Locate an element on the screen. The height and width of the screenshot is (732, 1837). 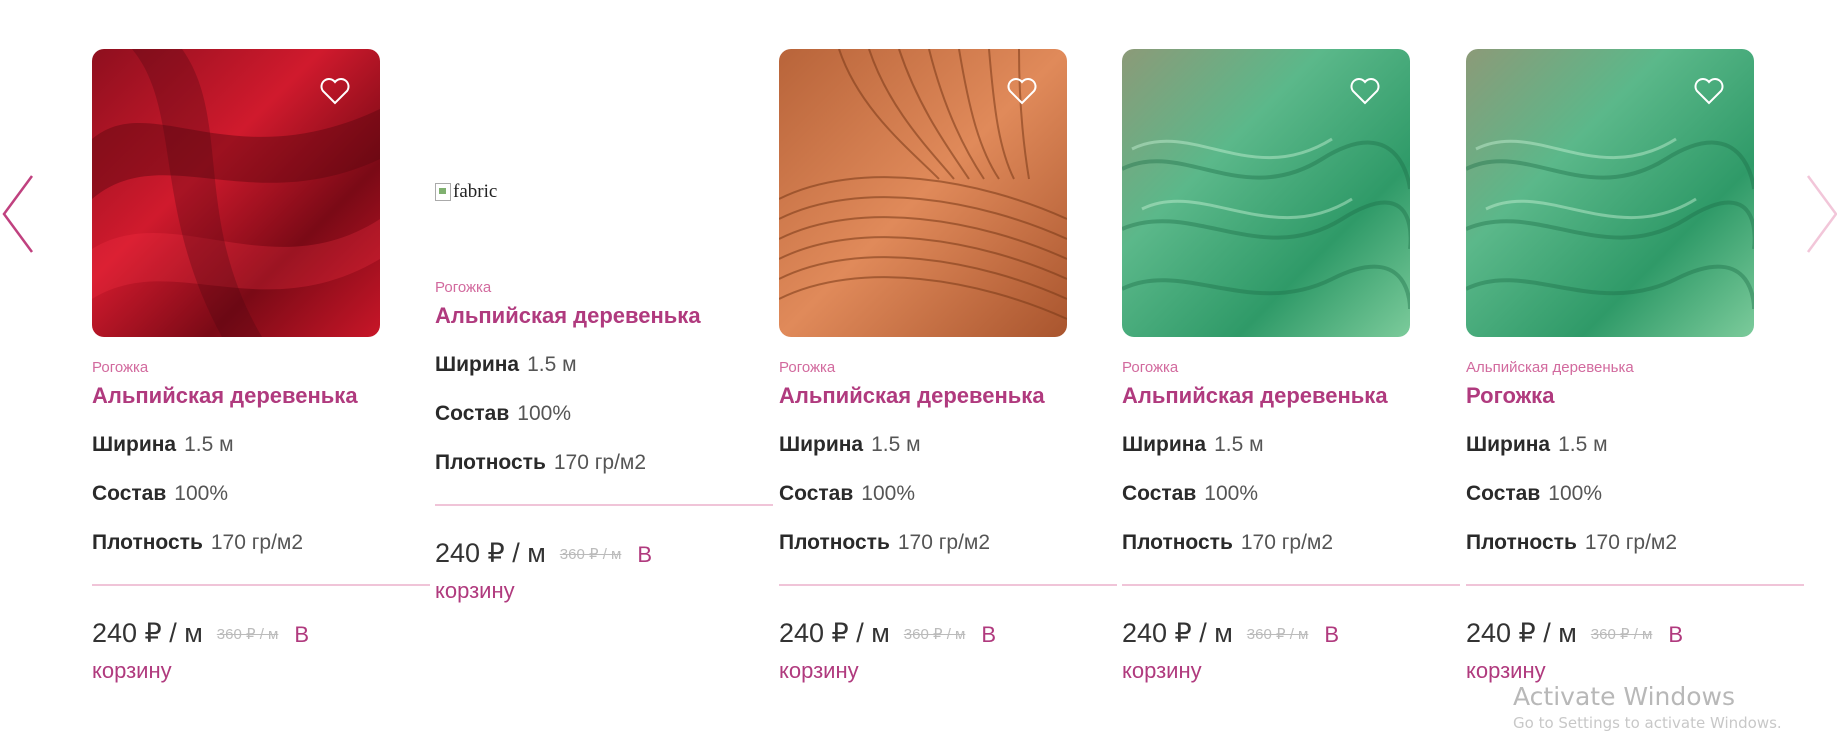
broken-image-icon: fabric is located at coordinates (466, 192).